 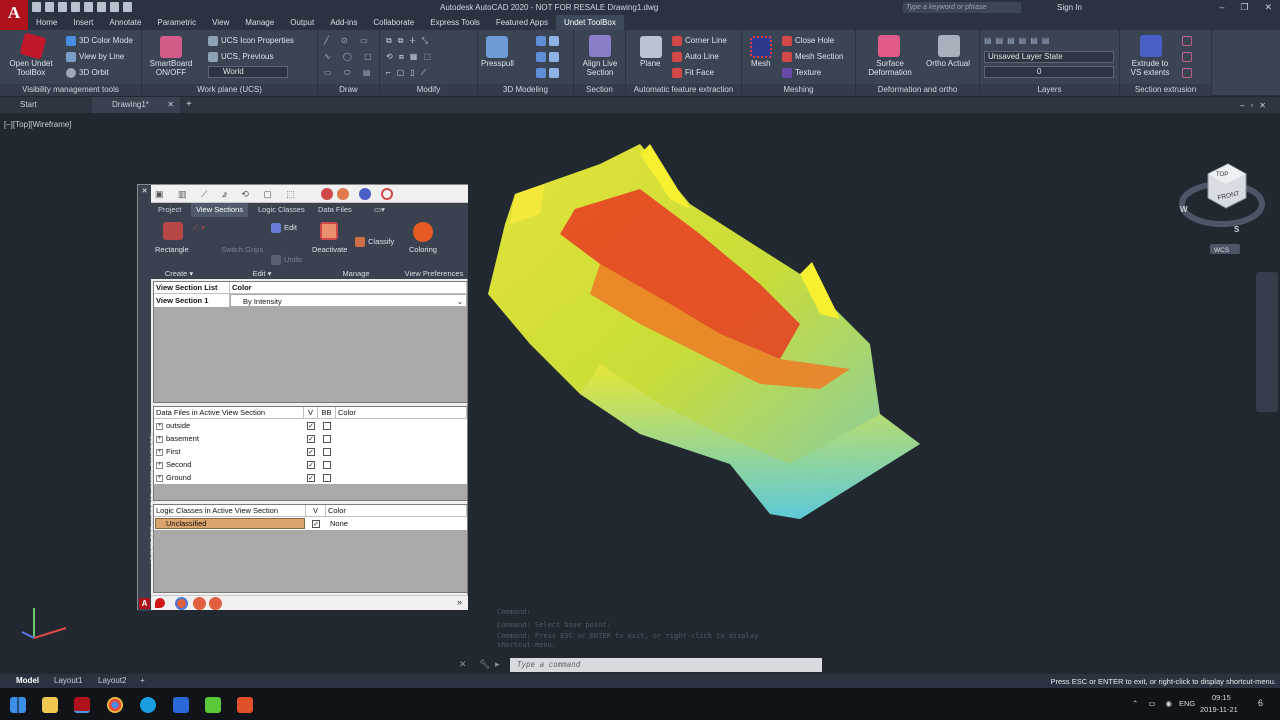 I want to click on pin-icon, so click(x=160, y=603).